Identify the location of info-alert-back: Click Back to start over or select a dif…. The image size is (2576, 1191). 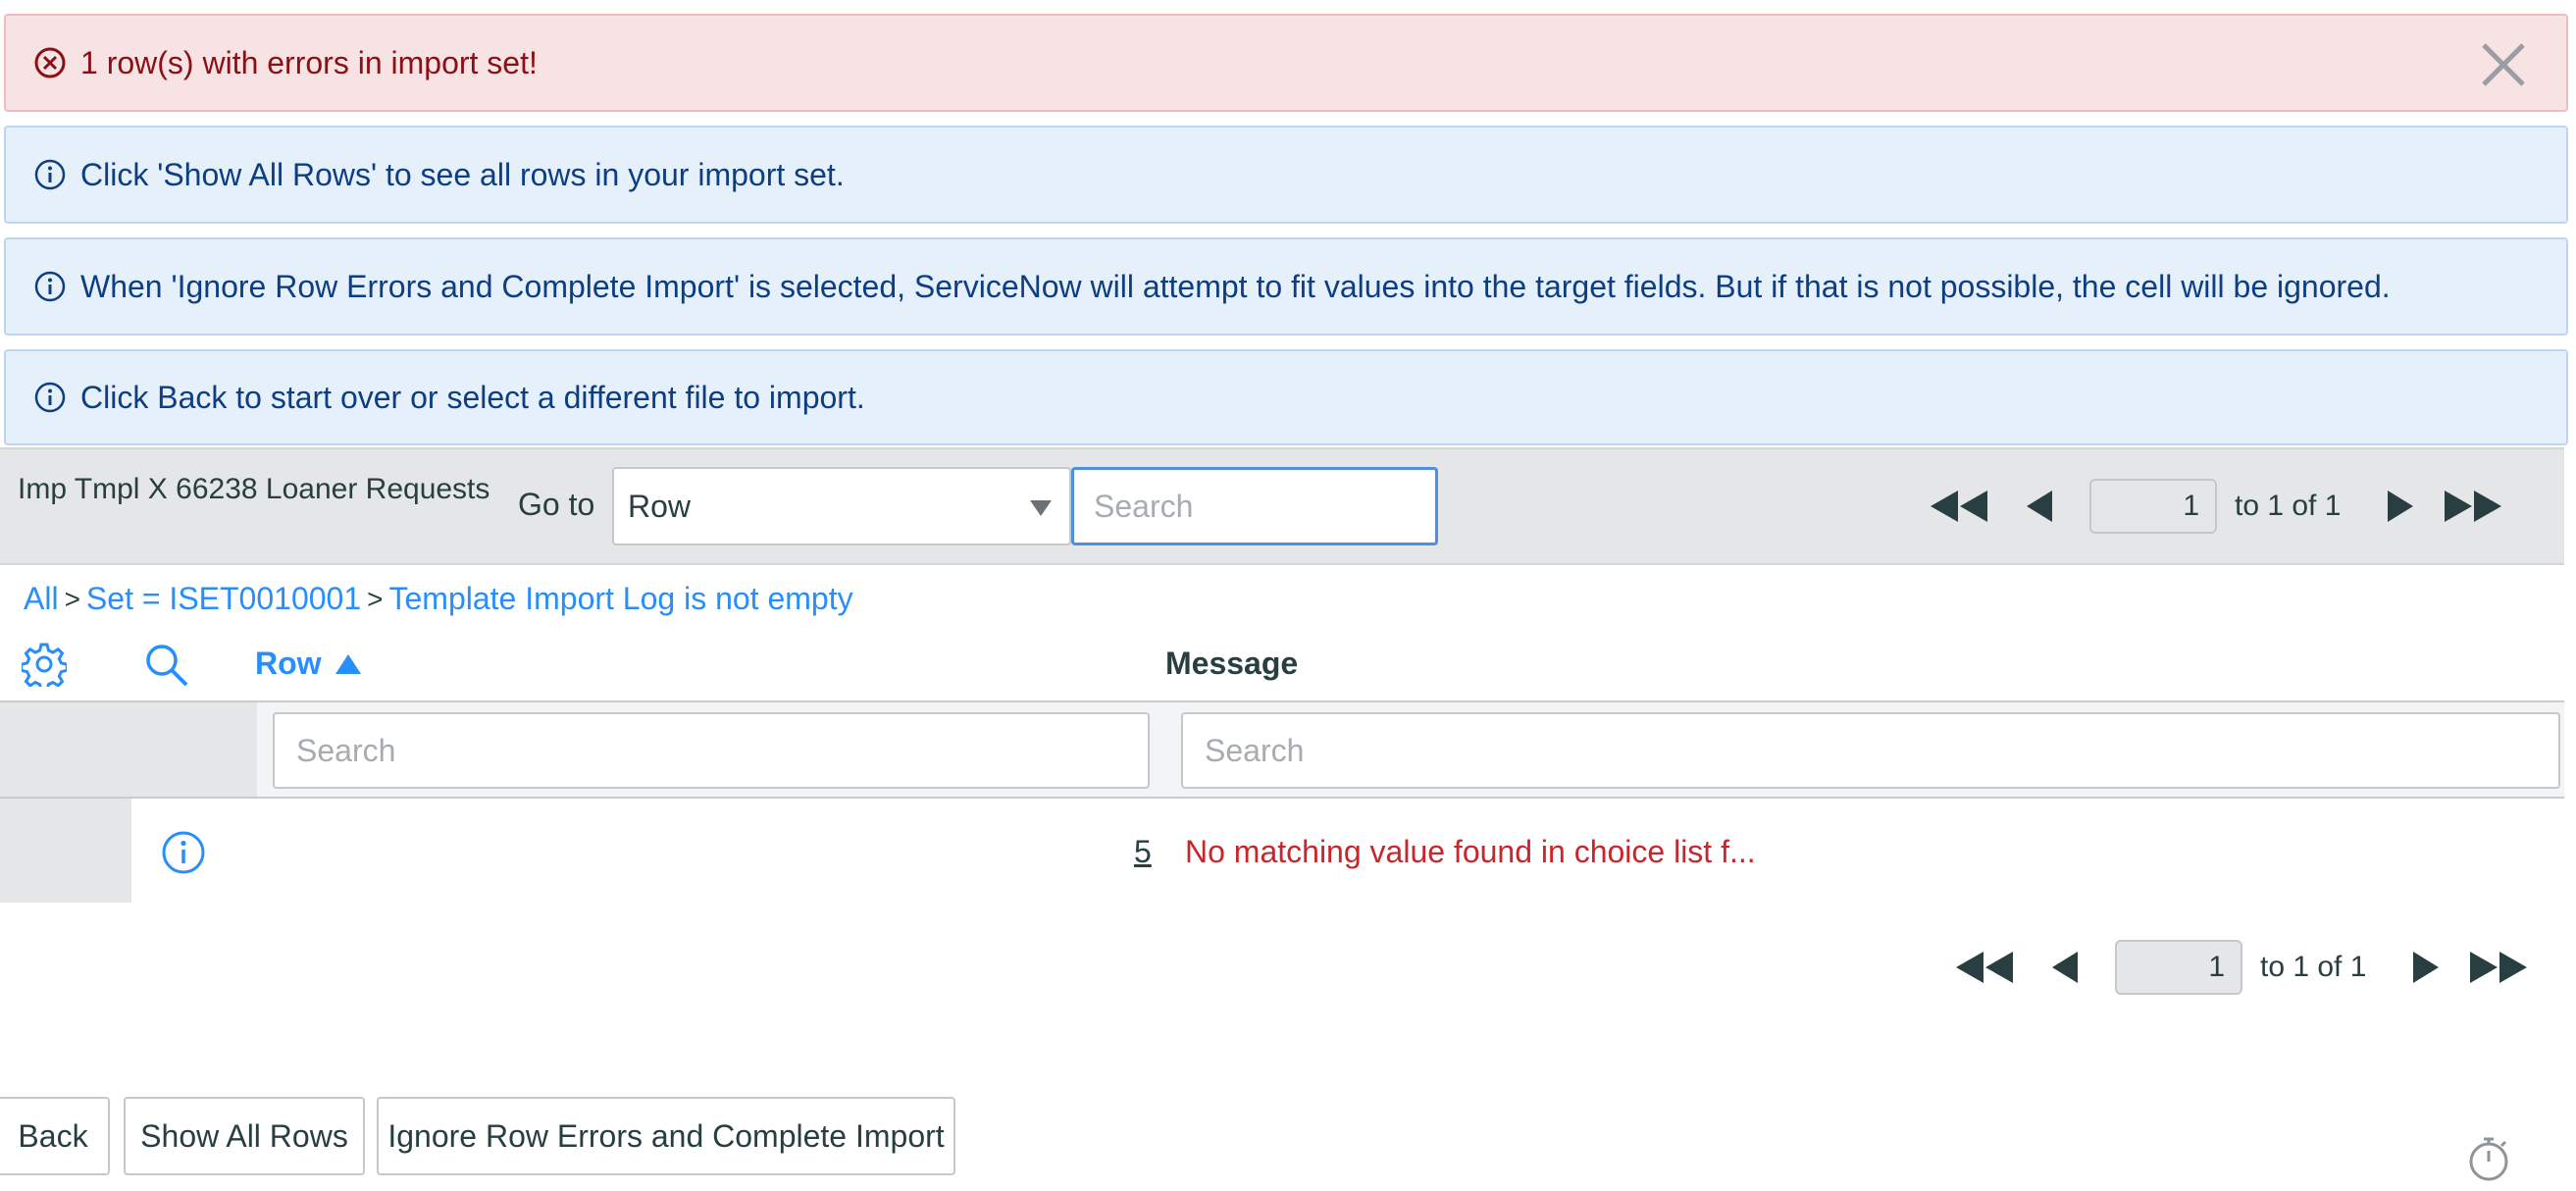
(1286, 397).